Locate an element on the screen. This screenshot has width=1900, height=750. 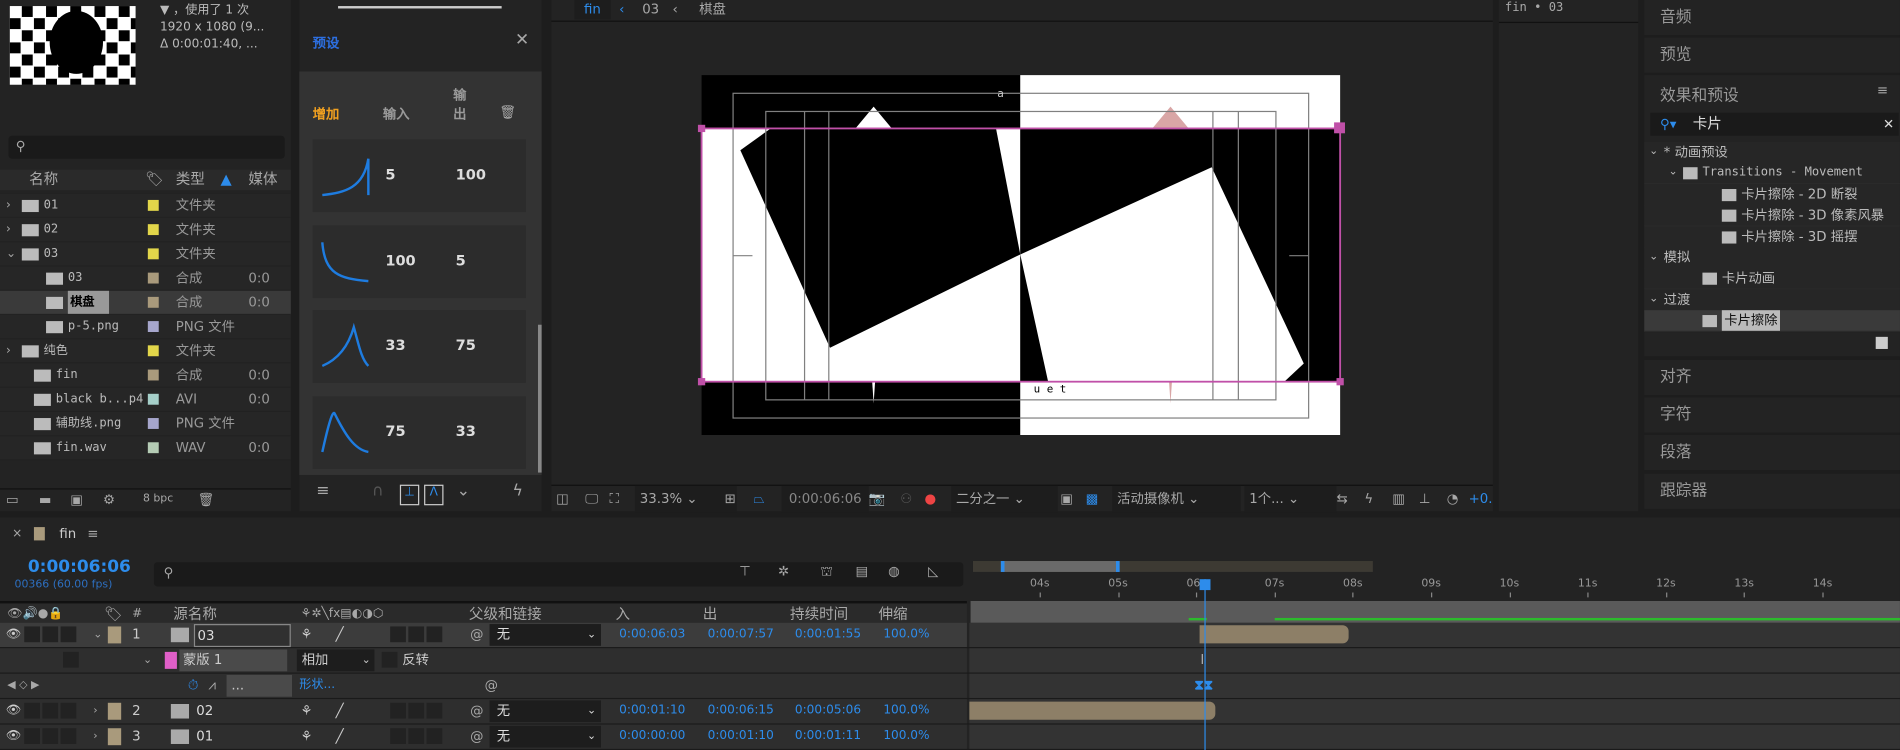
time-navigator-window is located at coordinates (1060, 566).